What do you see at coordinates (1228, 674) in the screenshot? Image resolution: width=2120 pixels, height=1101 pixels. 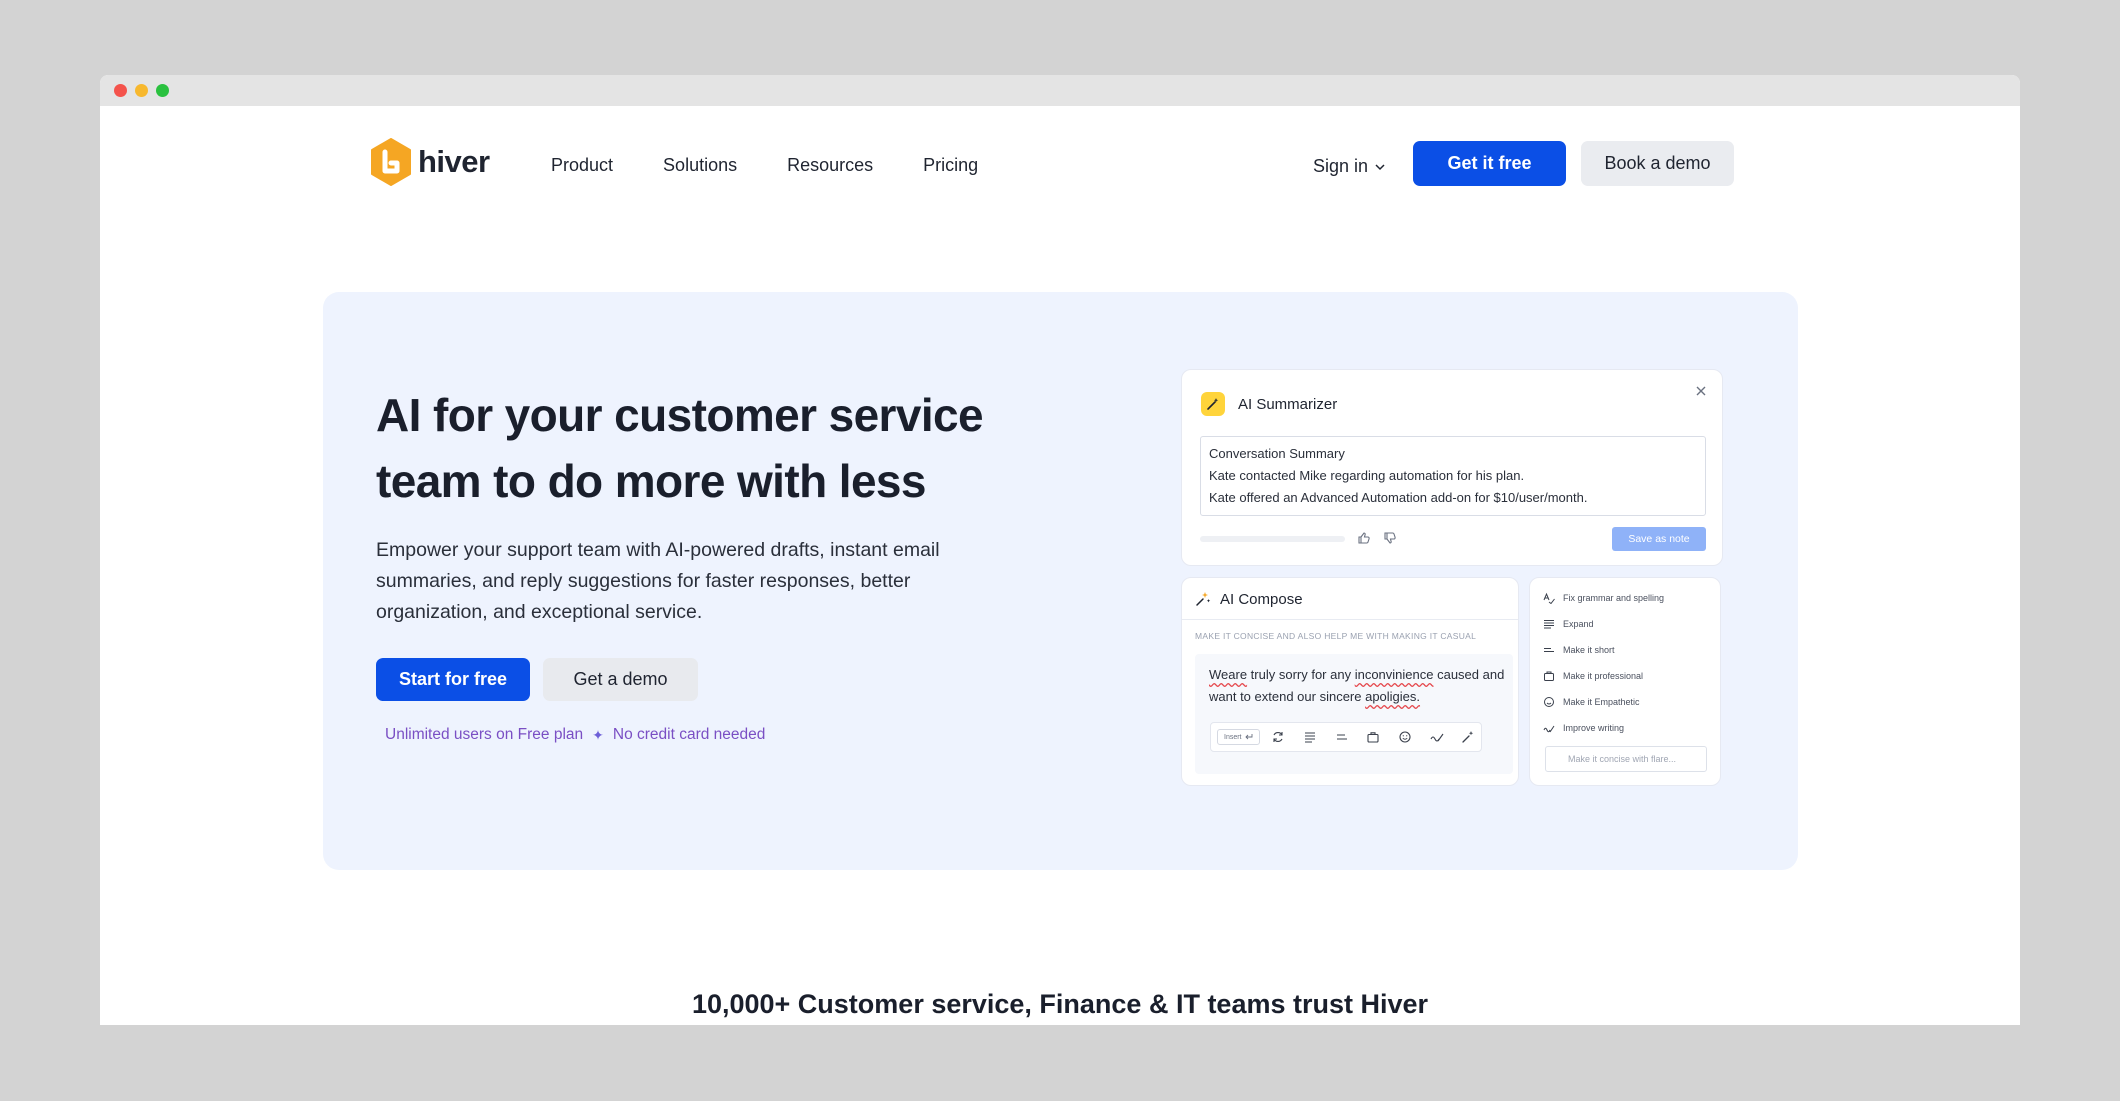 I see `misspelled-word: Weare` at bounding box center [1228, 674].